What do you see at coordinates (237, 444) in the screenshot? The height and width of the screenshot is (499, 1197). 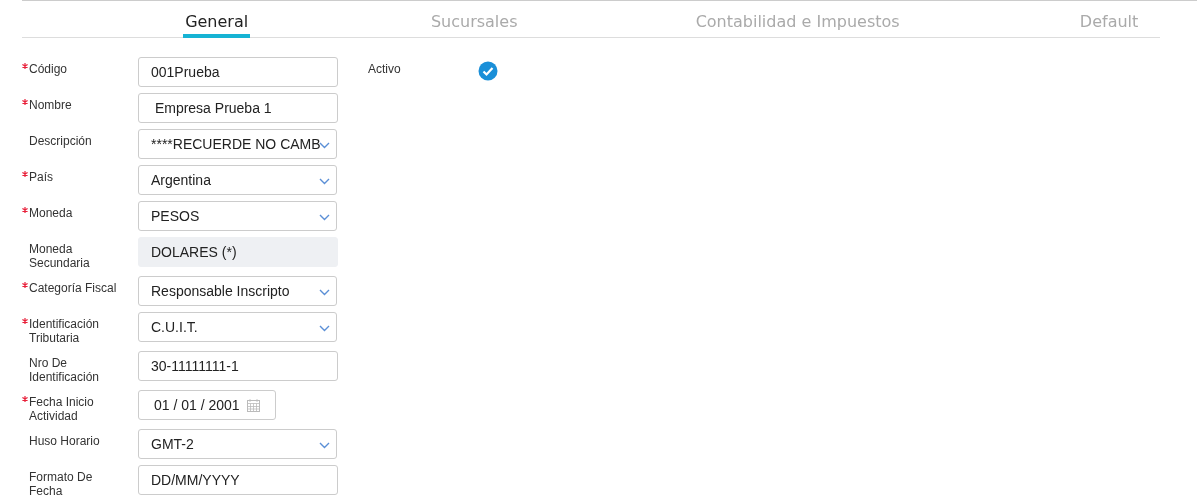 I see `dropdown: GMT-2` at bounding box center [237, 444].